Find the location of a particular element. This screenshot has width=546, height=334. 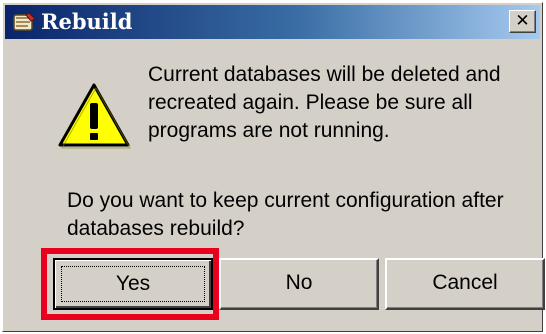

close-button: ✕ is located at coordinates (522, 21).